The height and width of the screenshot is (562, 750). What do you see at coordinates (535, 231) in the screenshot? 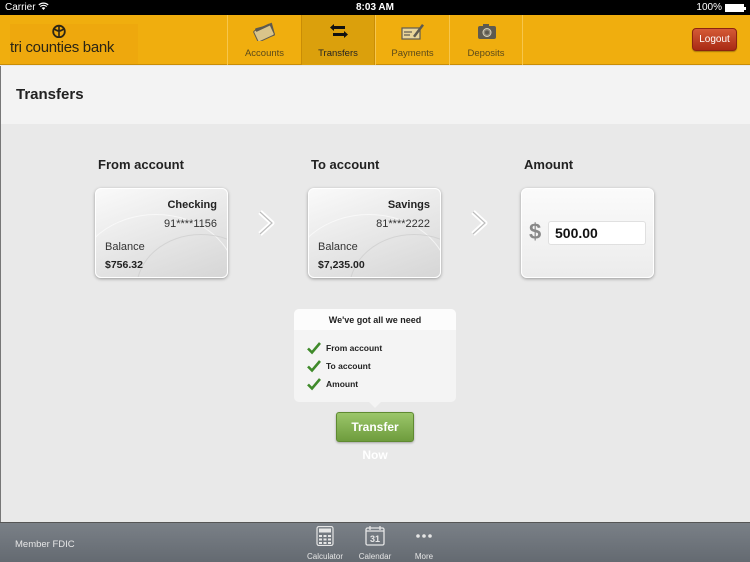
I see `currency-symbol: $` at bounding box center [535, 231].